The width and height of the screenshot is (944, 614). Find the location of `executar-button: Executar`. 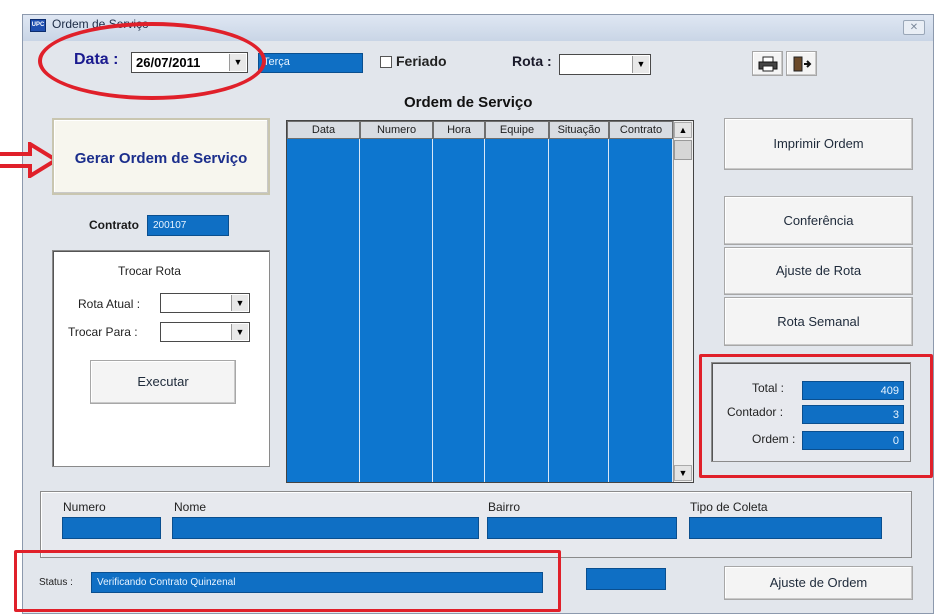

executar-button: Executar is located at coordinates (163, 382).